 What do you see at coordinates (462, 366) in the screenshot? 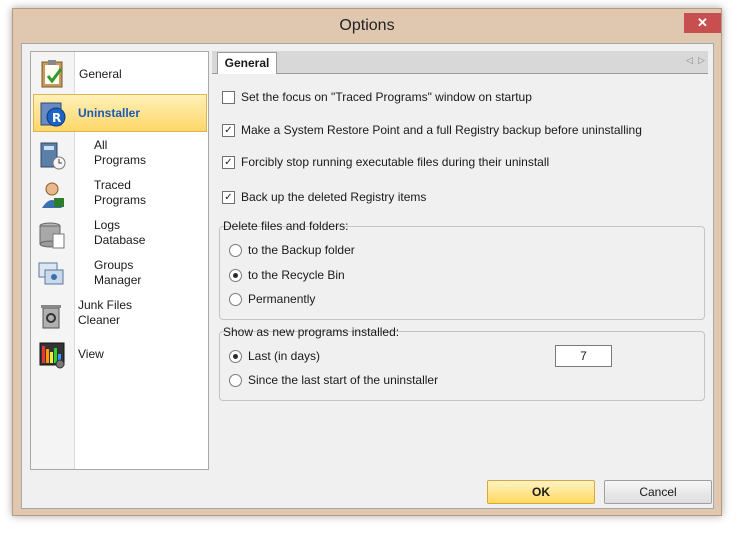
I see `new-programs-group` at bounding box center [462, 366].